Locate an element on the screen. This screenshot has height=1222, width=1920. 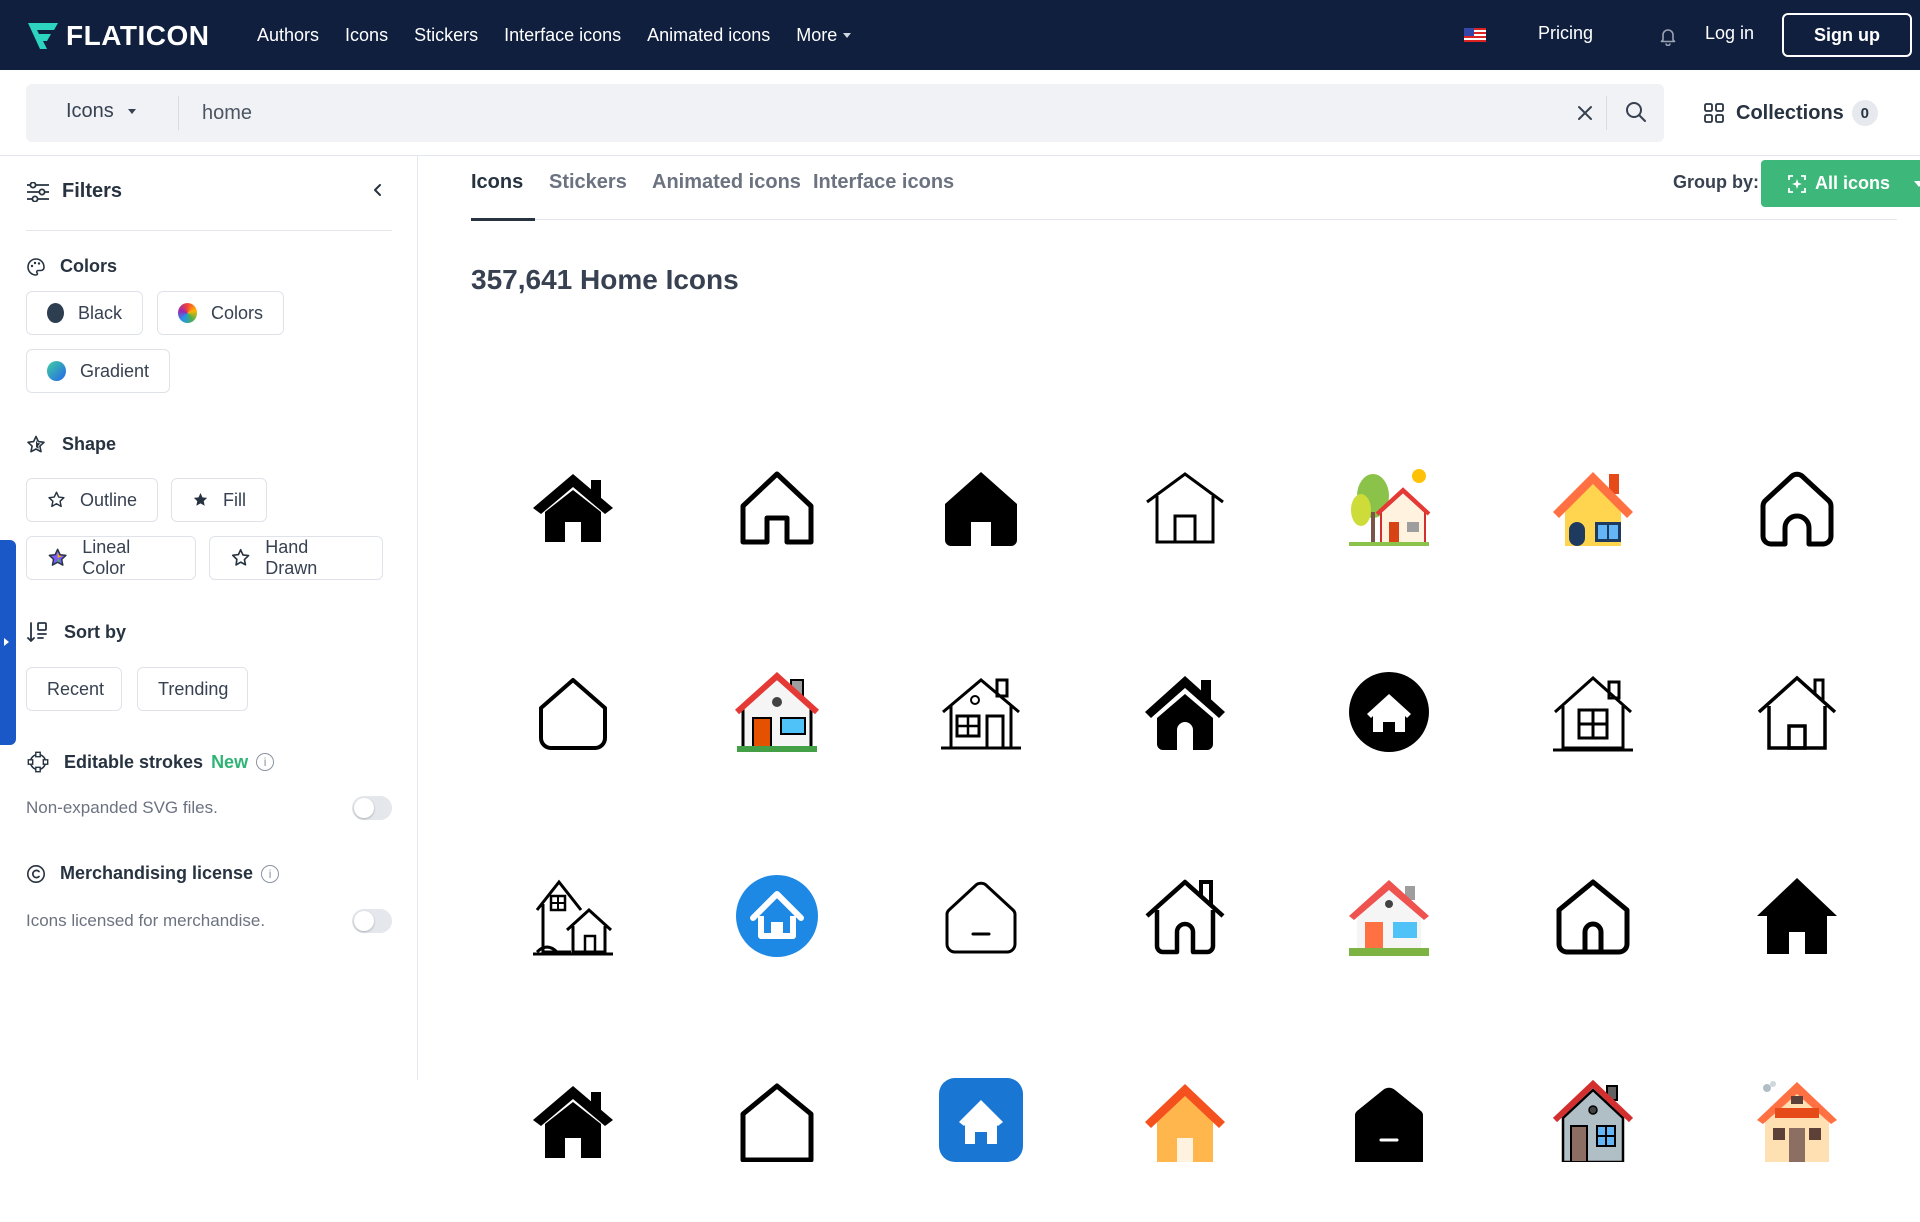
filter-lineal-color: Lineal Color is located at coordinates (111, 558).